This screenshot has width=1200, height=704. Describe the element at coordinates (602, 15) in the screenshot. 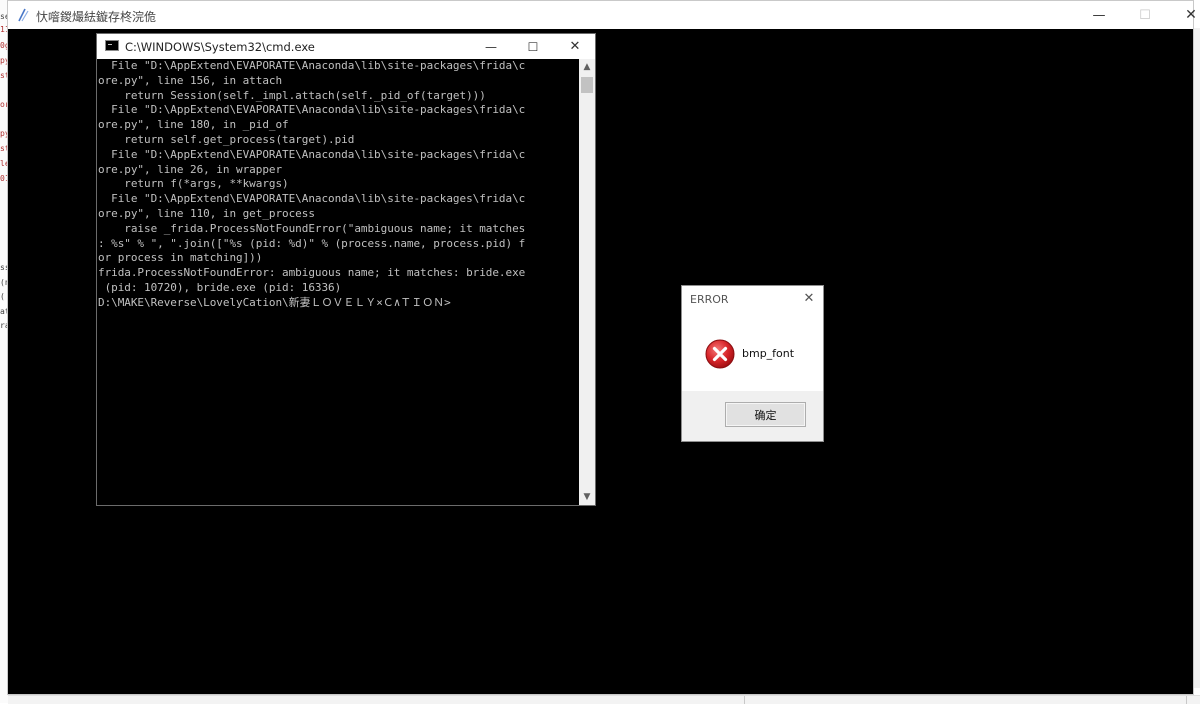

I see `game-titlebar: 忕噾鍐熶紶鏇存柊浣佹 — ☐ ✕` at that location.